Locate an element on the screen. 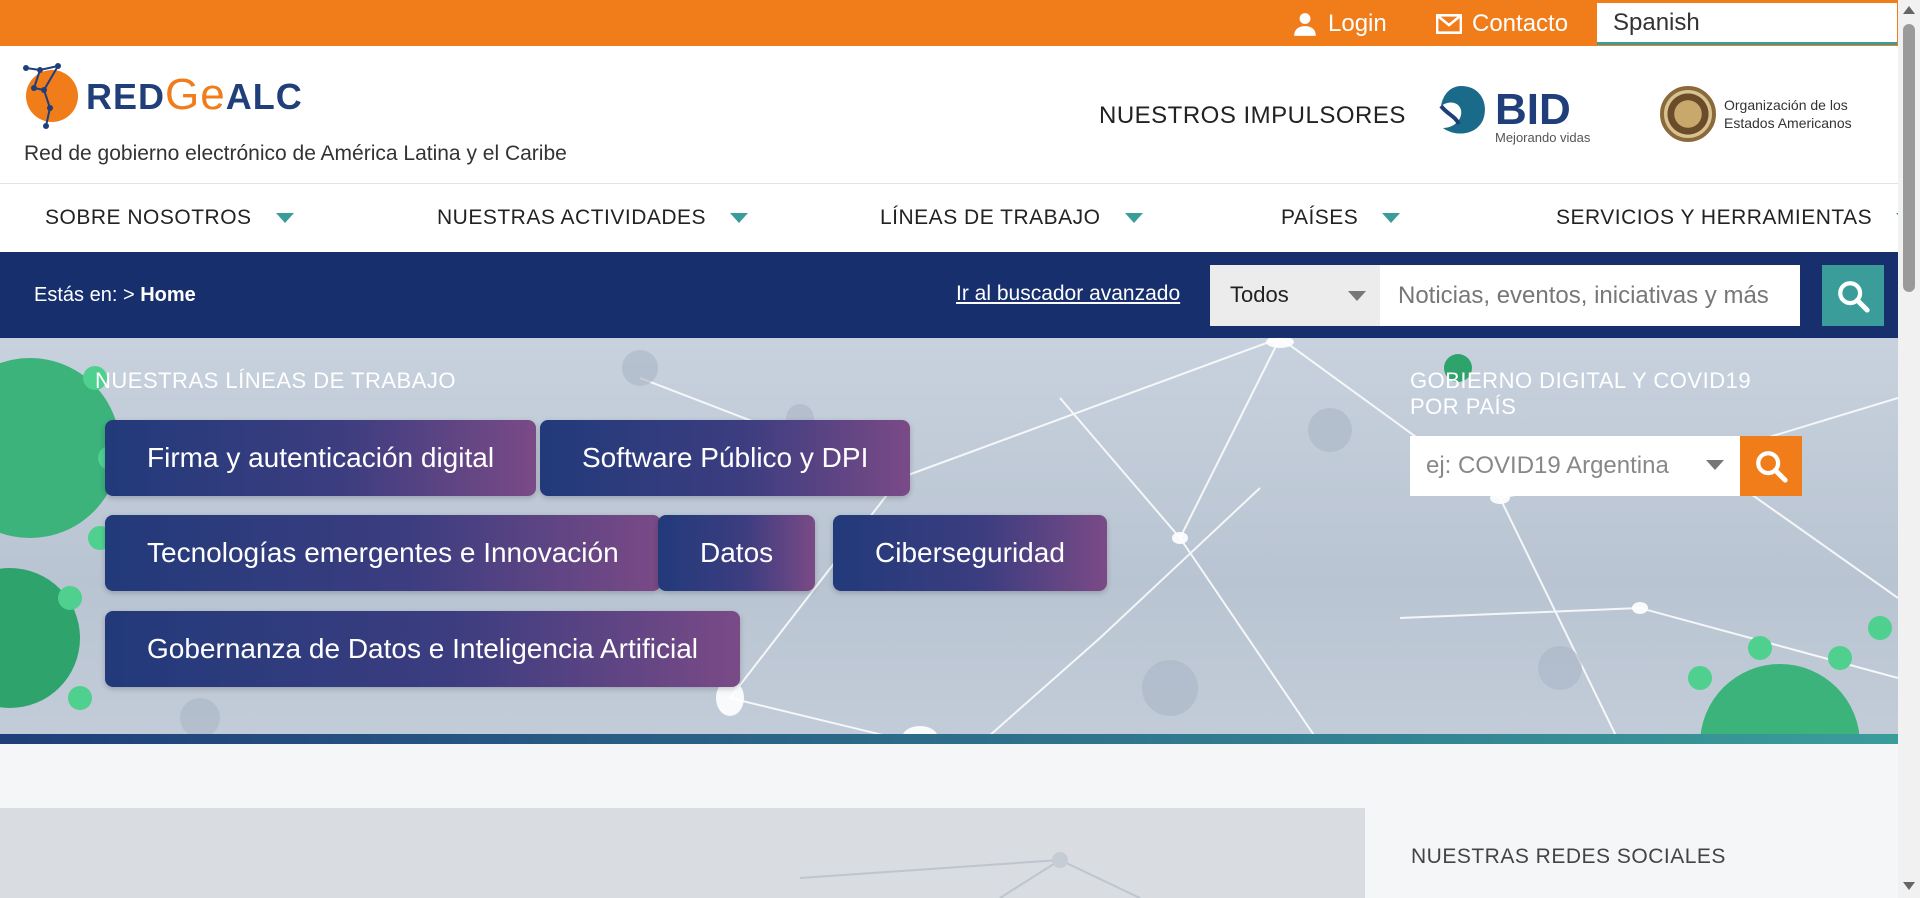  covid-country-select: ej: COVID19 Argentina is located at coordinates (1575, 466).